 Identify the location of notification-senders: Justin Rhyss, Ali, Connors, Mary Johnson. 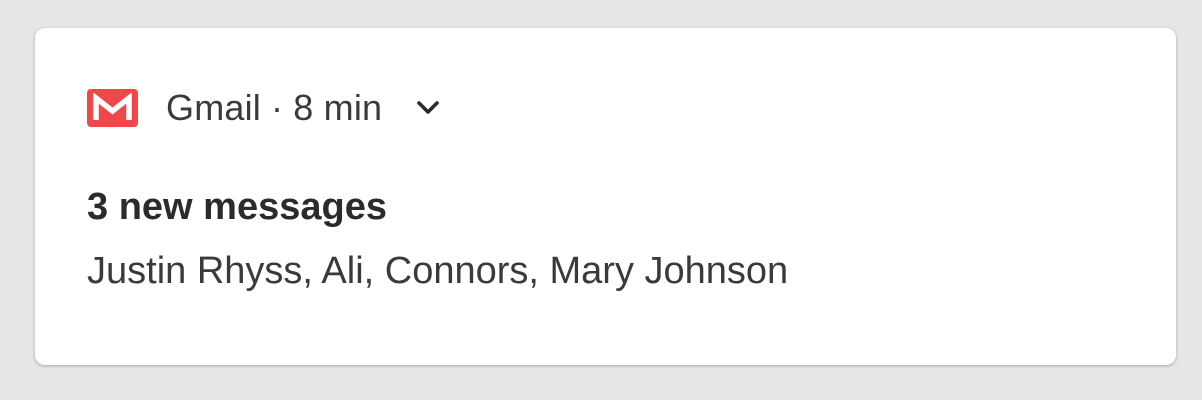
(438, 271).